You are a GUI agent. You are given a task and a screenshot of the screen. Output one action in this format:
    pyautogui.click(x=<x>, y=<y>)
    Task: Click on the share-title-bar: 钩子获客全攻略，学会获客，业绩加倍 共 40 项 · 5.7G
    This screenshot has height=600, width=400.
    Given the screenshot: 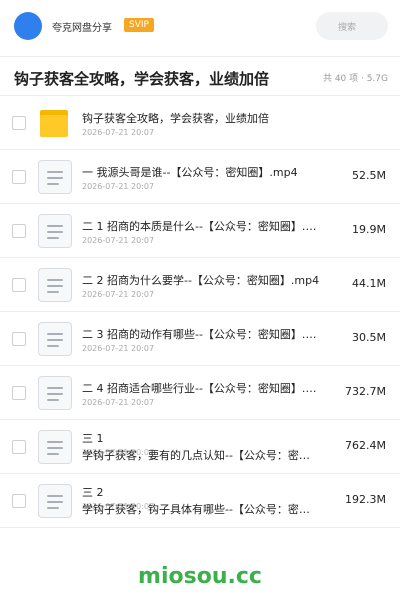 What is the action you would take?
    pyautogui.click(x=200, y=76)
    